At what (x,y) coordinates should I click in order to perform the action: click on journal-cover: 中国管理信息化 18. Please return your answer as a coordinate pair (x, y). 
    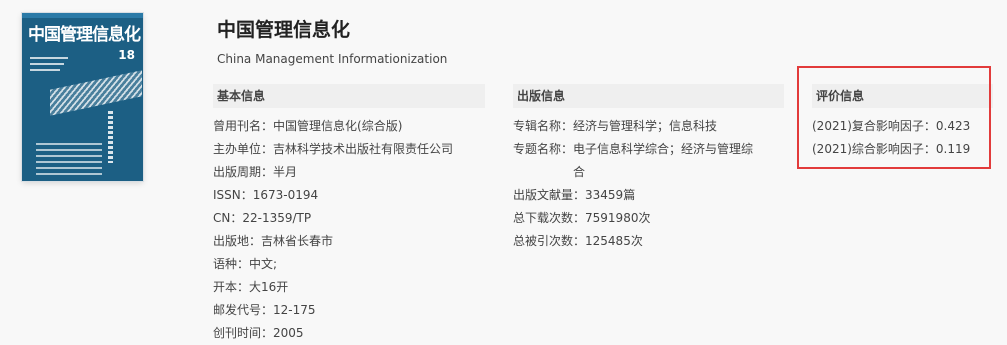
    Looking at the image, I should click on (82, 97).